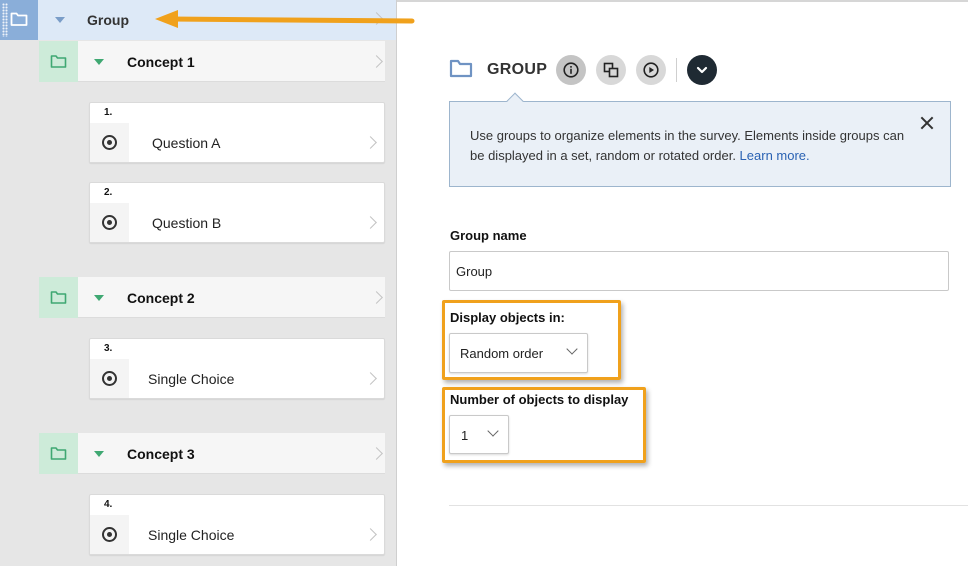 This screenshot has width=968, height=566. I want to click on more-options-button, so click(702, 70).